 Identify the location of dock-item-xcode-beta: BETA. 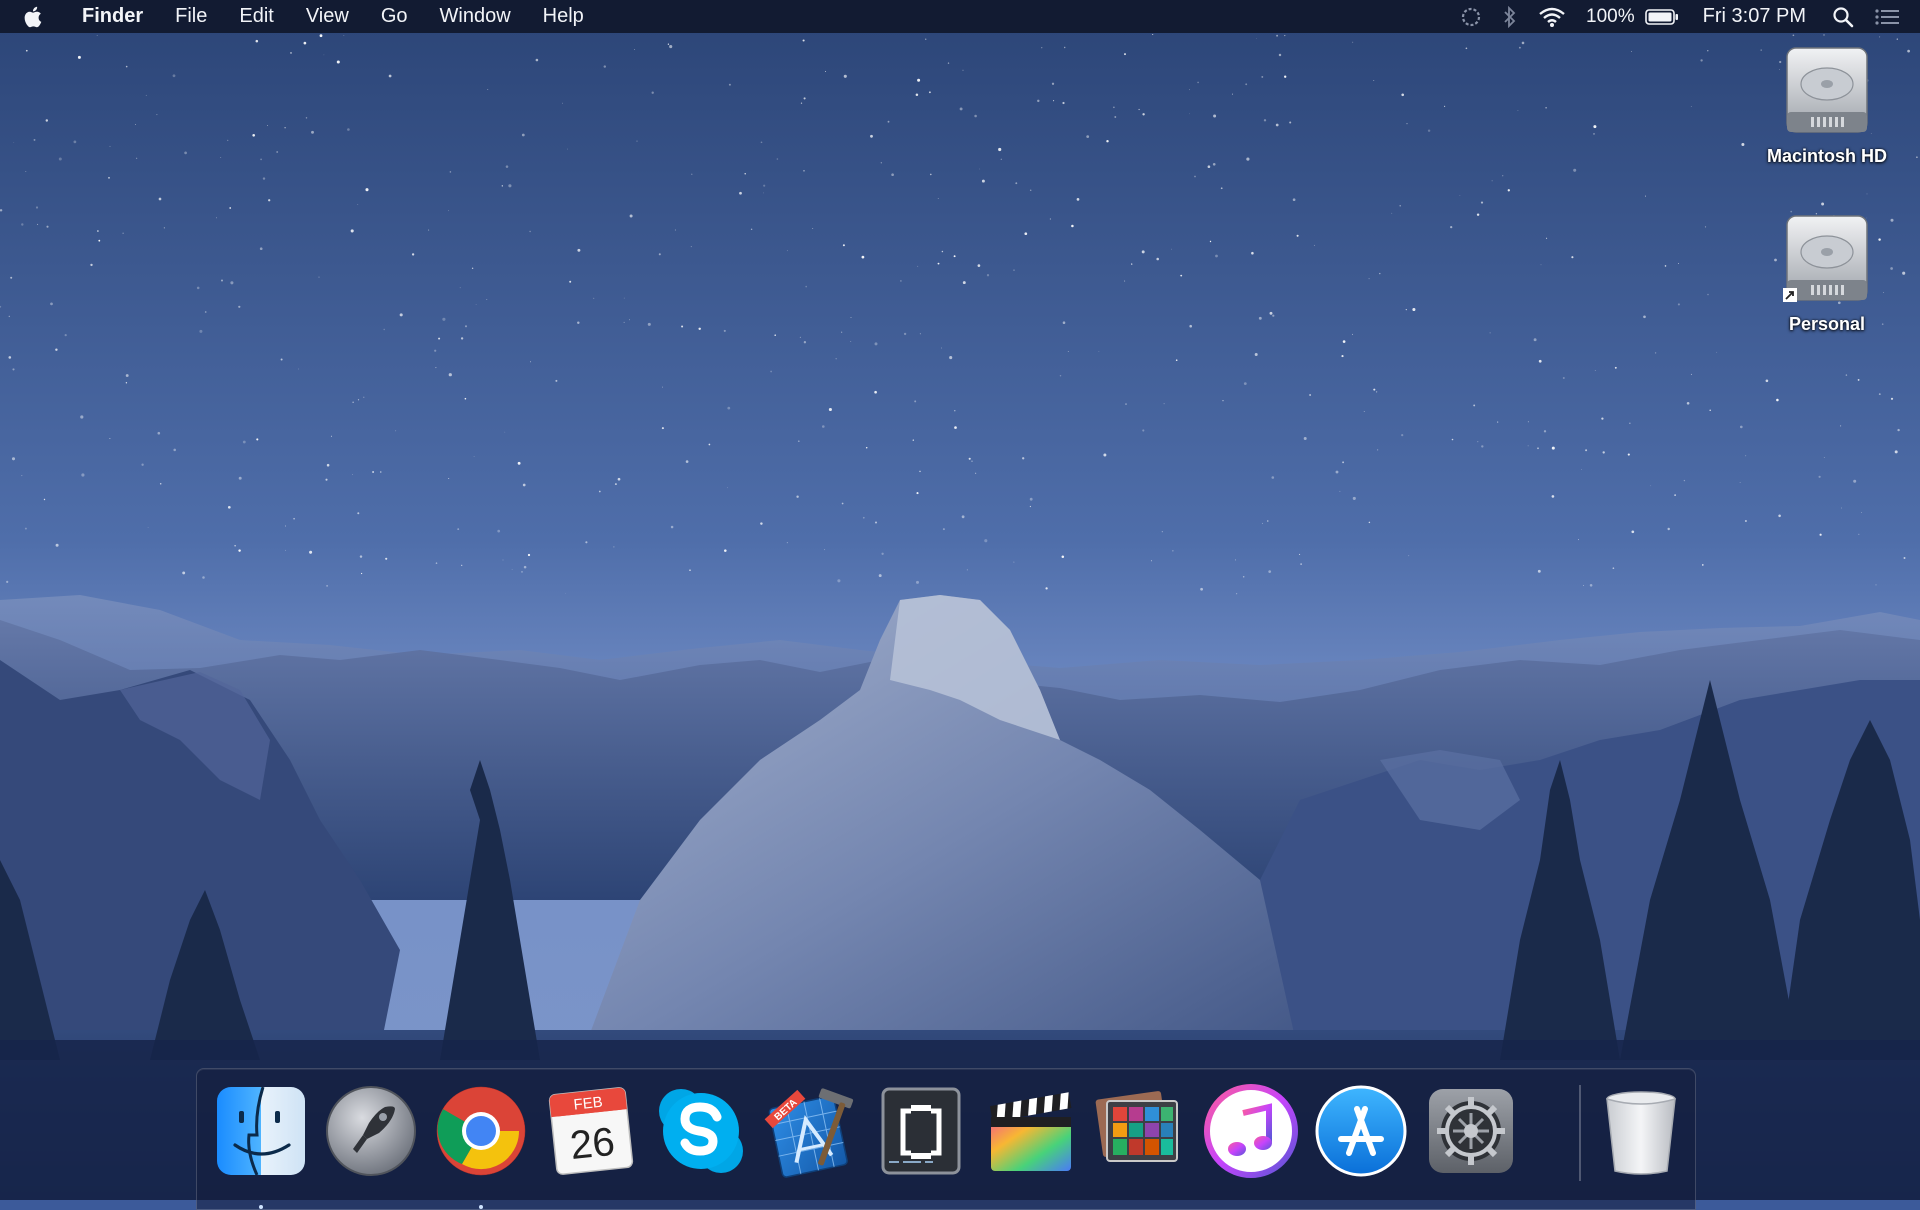
(811, 1131).